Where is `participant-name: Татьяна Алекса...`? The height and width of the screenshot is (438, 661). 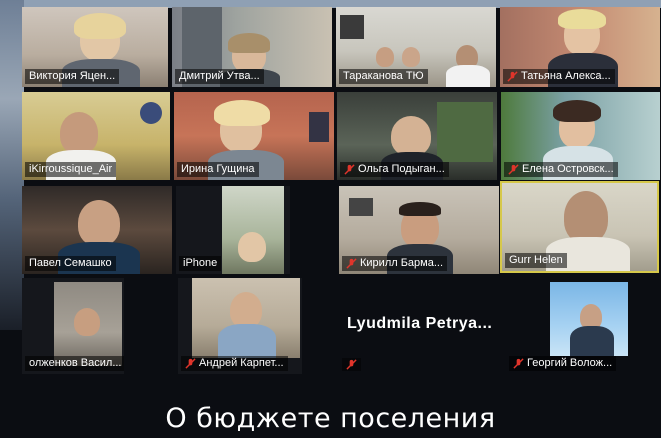 participant-name: Татьяна Алекса... is located at coordinates (559, 76).